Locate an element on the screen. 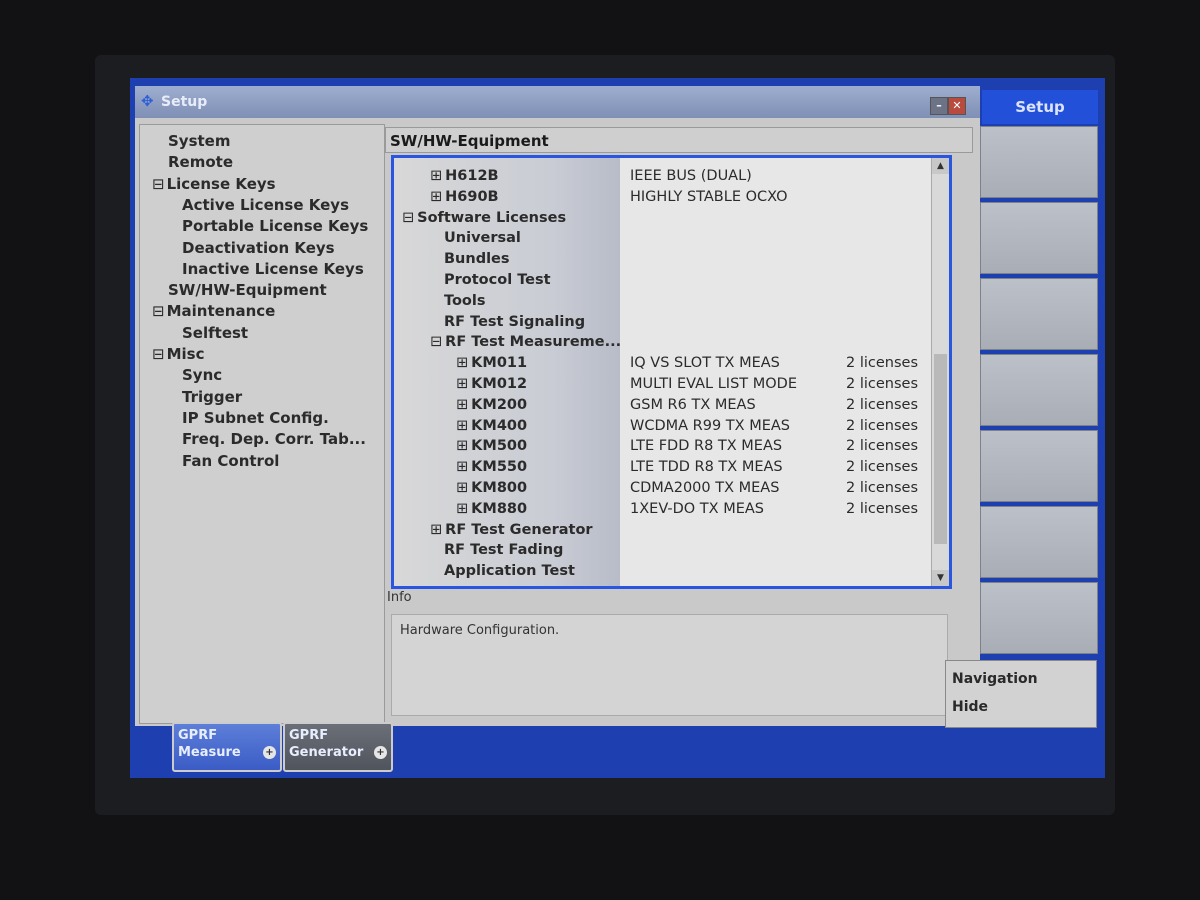 Image resolution: width=1200 pixels, height=900 pixels. nav-item: Selftest is located at coordinates (215, 333).